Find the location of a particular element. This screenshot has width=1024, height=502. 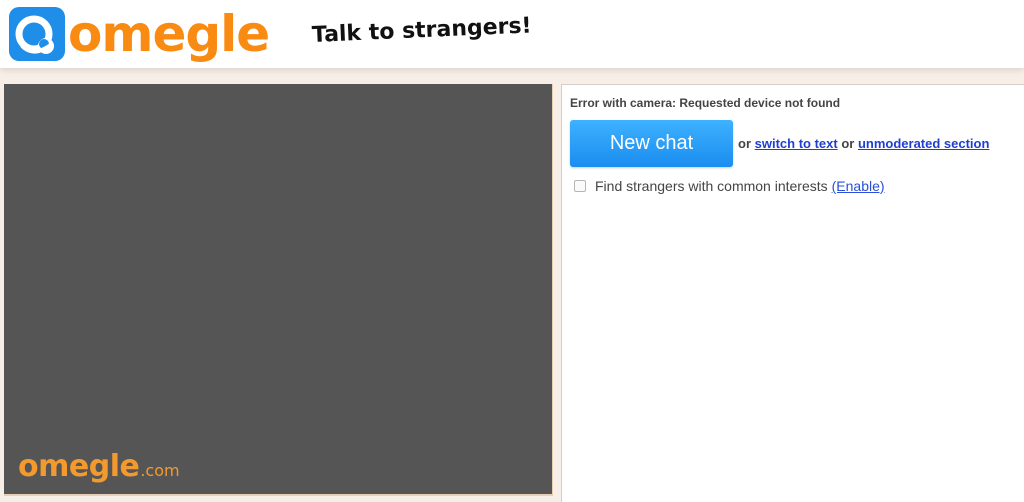

header: omegle Talk to strangers! is located at coordinates (512, 34).